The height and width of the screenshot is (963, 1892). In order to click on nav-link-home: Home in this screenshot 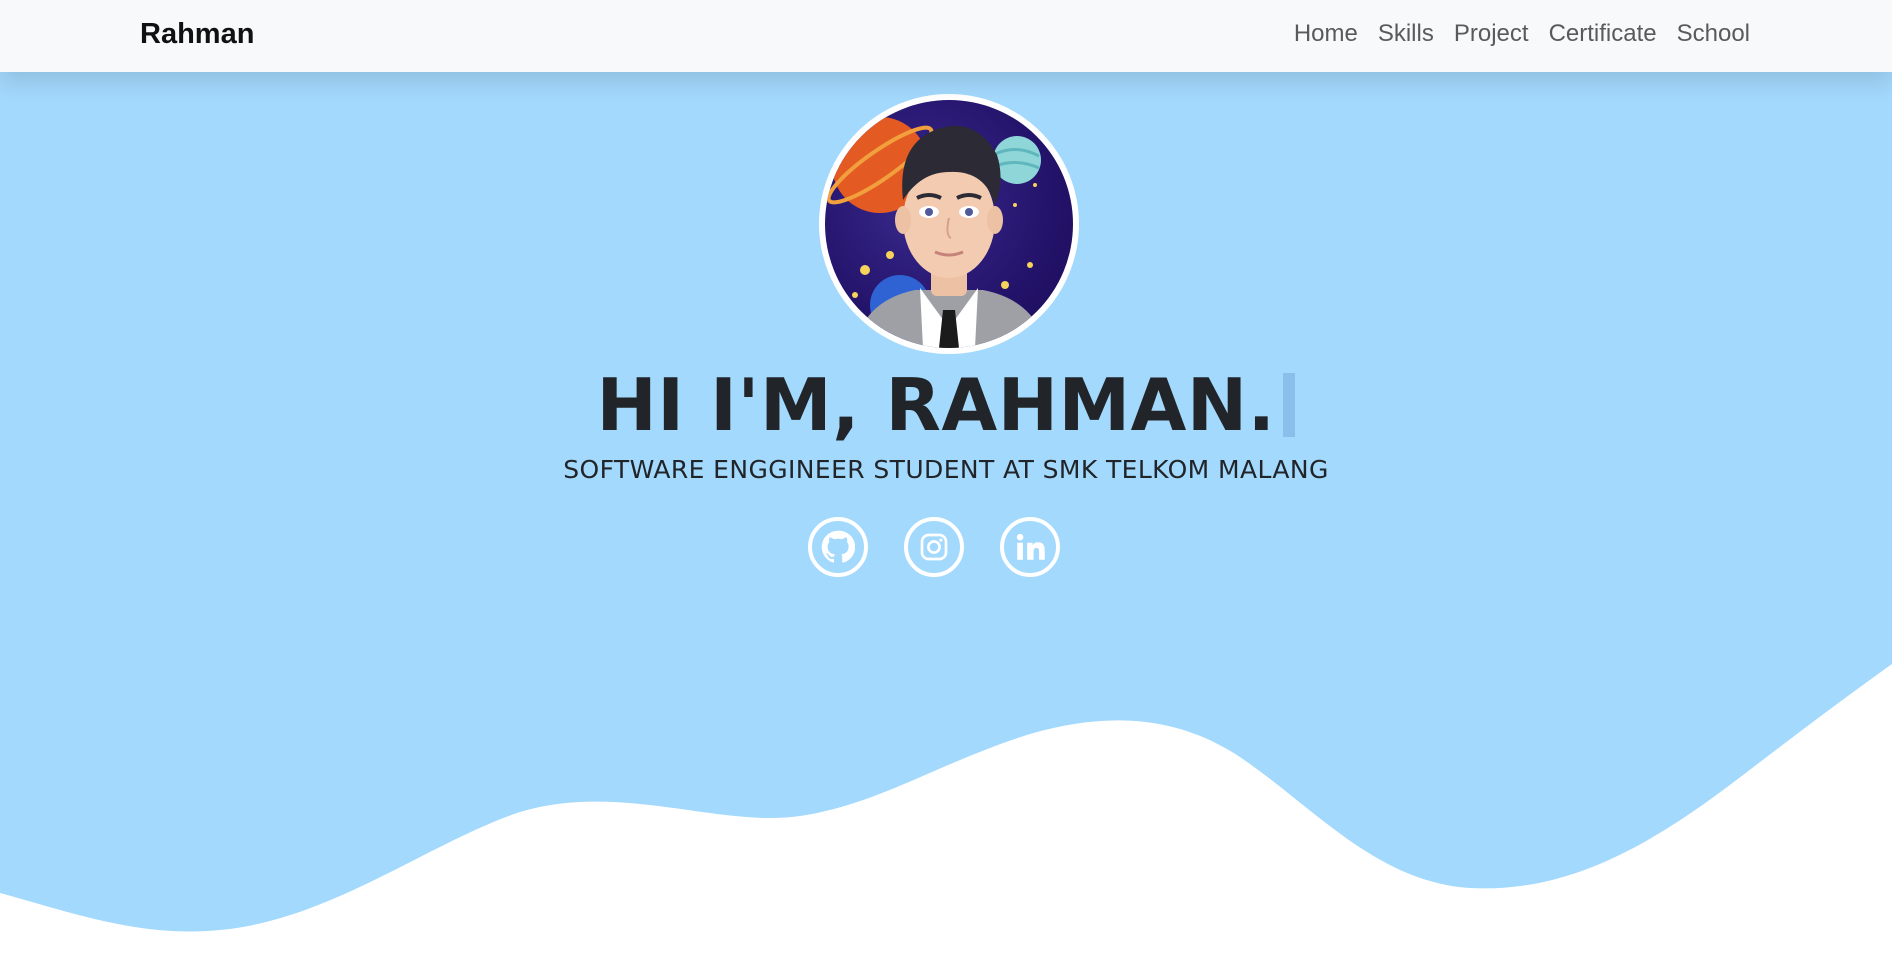, I will do `click(1326, 34)`.